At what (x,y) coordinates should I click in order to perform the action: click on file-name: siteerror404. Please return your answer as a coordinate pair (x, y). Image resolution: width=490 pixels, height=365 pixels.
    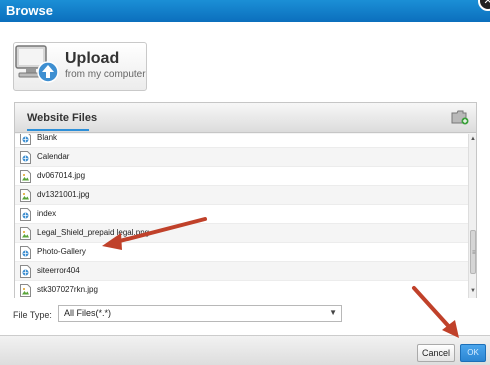
    Looking at the image, I should click on (58, 270).